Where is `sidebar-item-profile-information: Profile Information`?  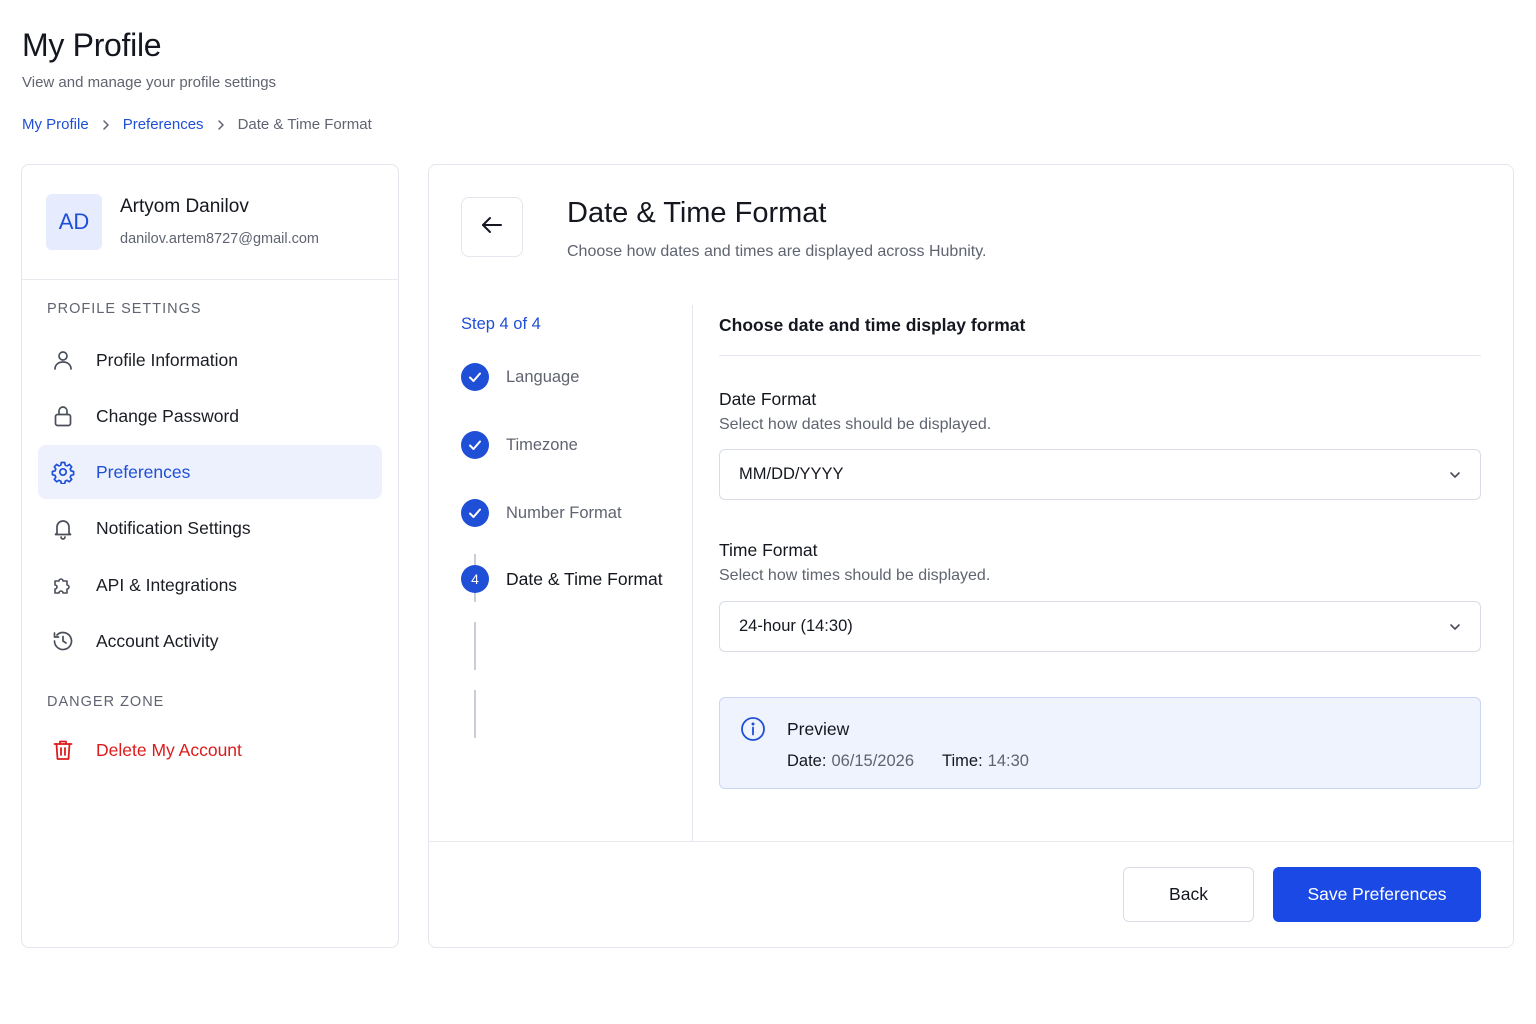
sidebar-item-profile-information: Profile Information is located at coordinates (210, 360).